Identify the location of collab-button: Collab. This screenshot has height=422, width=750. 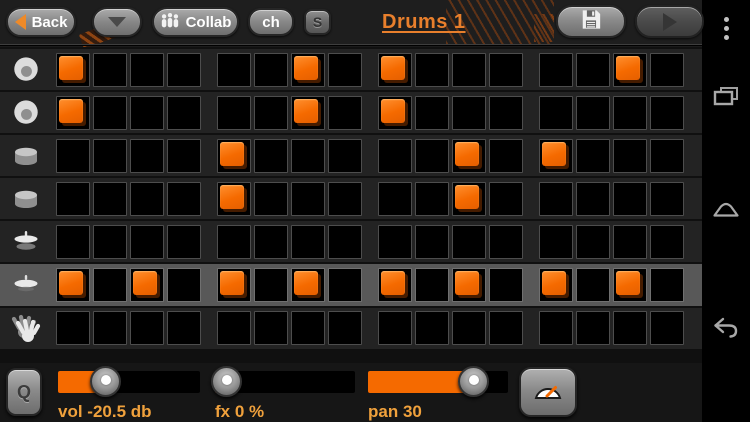
(195, 22).